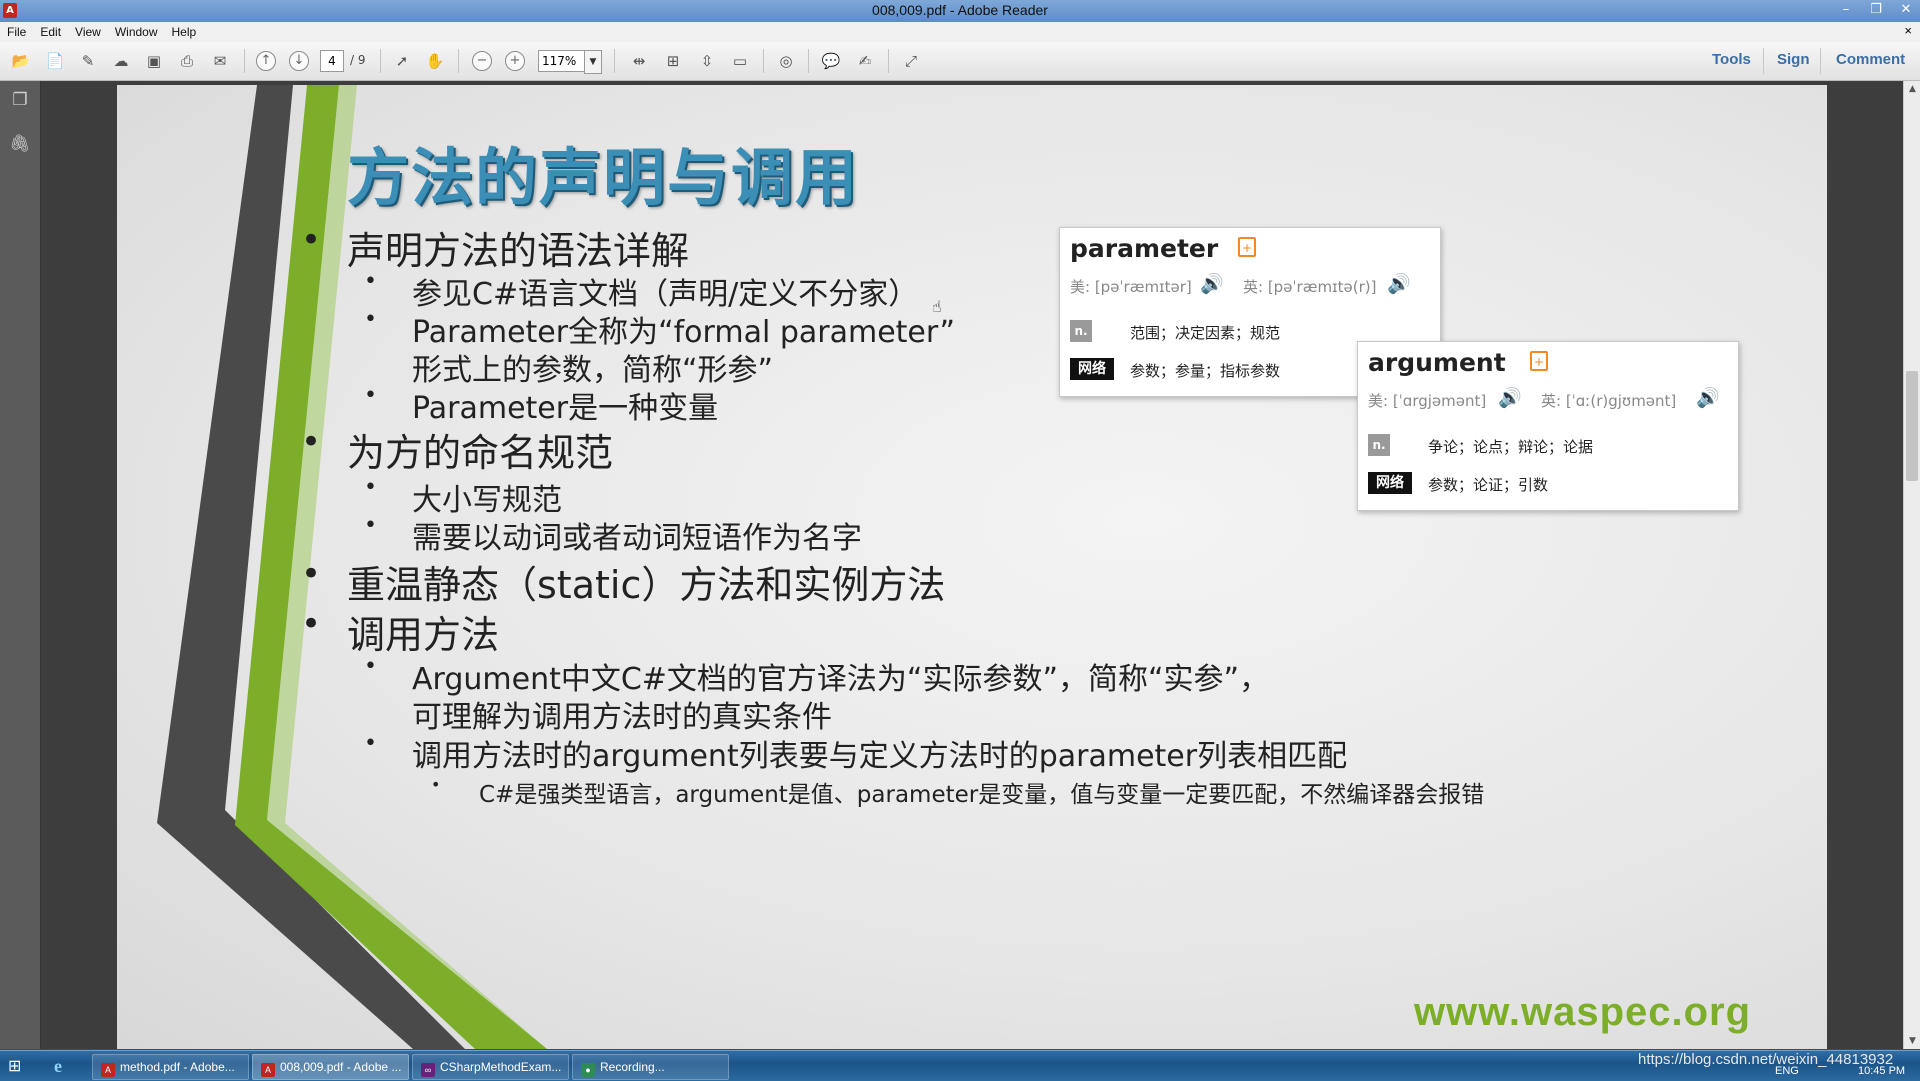 This screenshot has width=1920, height=1081. I want to click on scroll-down-icon: ▼, so click(1912, 1041).